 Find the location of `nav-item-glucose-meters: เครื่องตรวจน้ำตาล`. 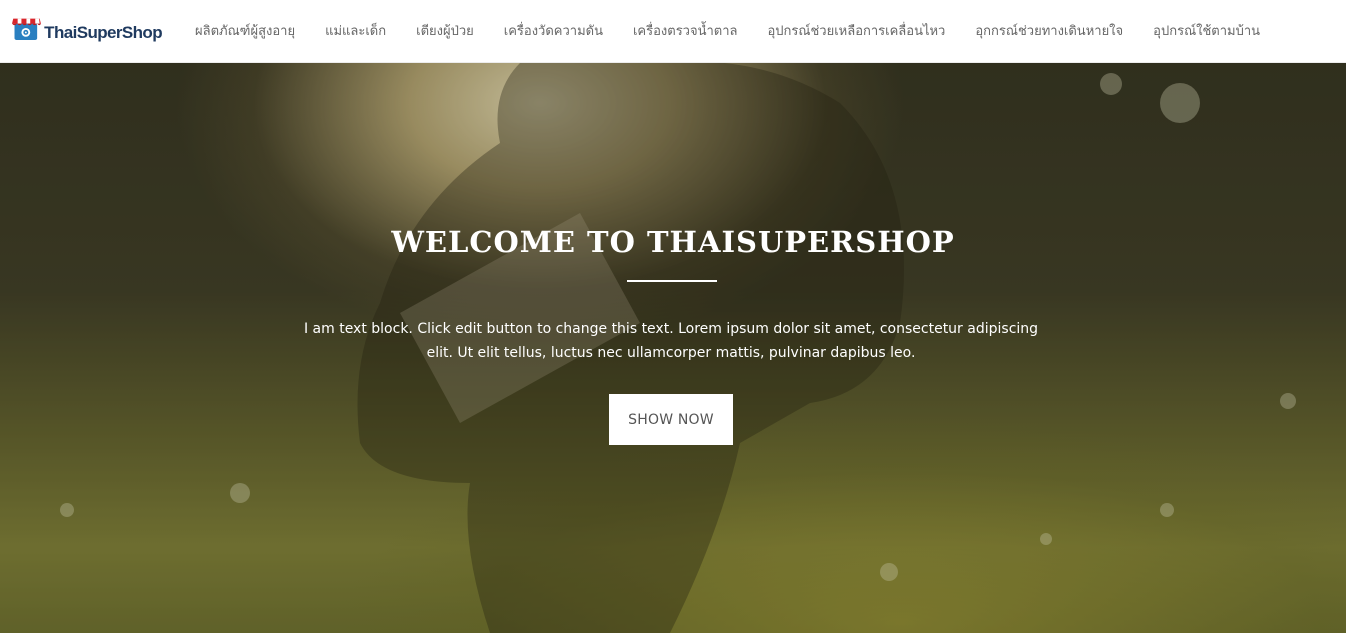

nav-item-glucose-meters: เครื่องตรวจน้ำตาล is located at coordinates (685, 32).